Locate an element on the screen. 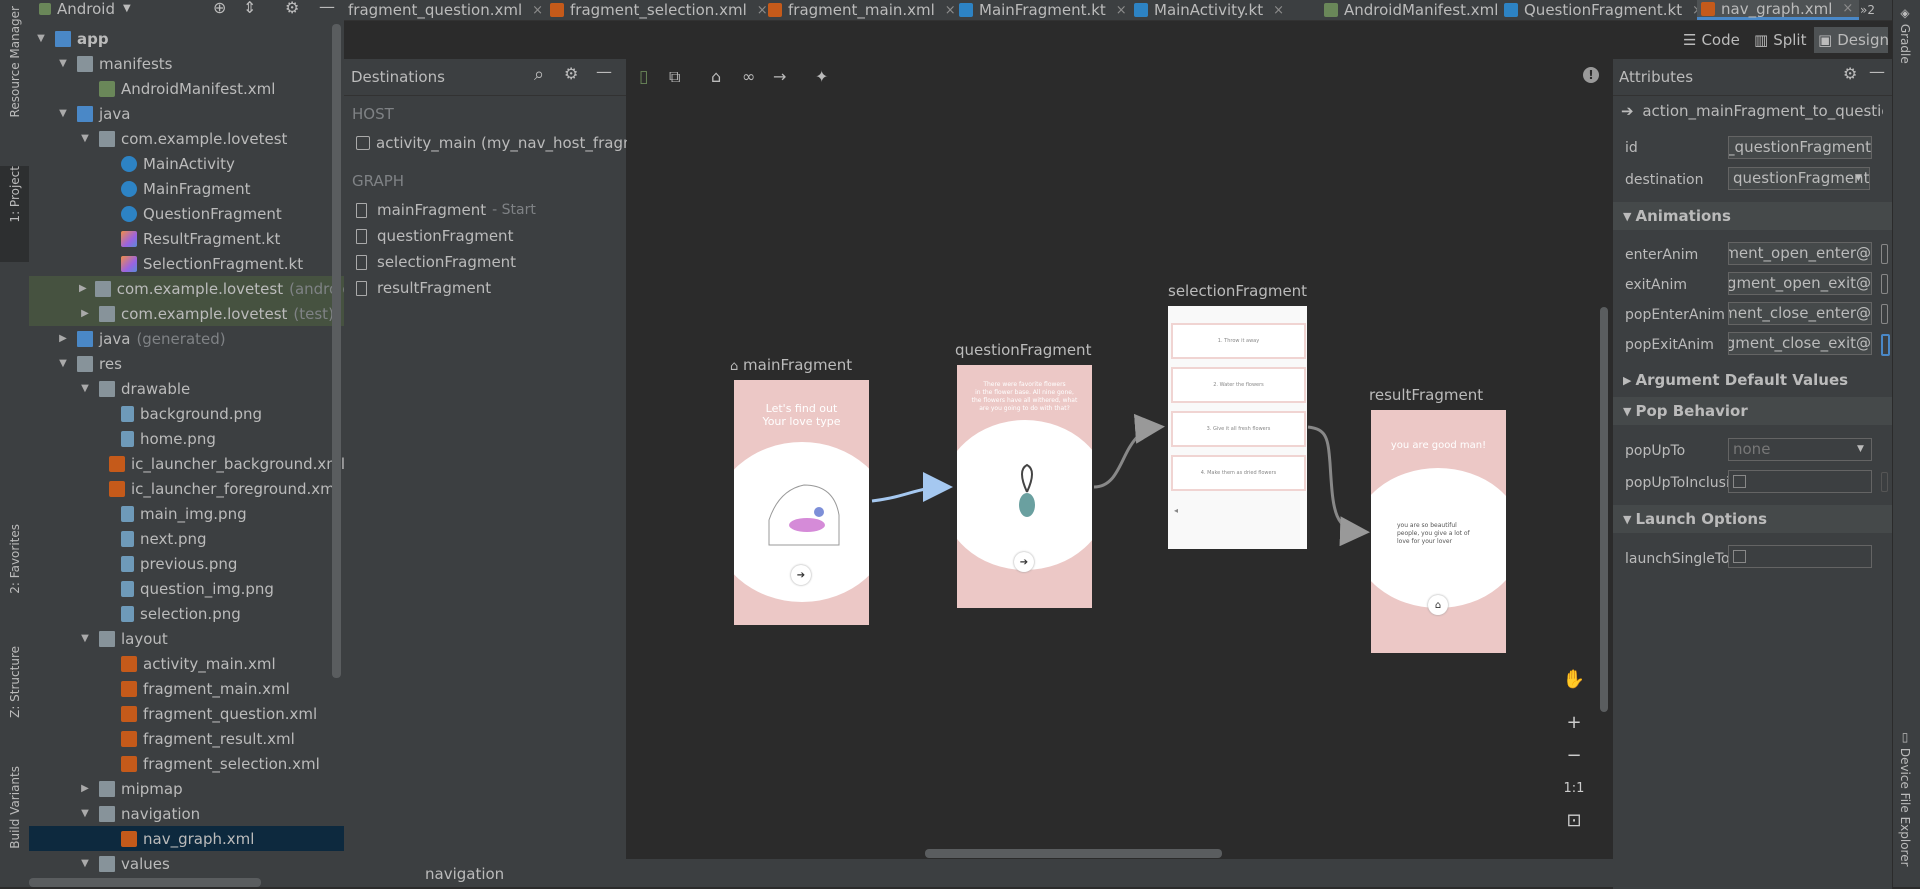 Image resolution: width=1920 pixels, height=889 pixels. gradle-tab: ◈ Gradle is located at coordinates (1905, 35).